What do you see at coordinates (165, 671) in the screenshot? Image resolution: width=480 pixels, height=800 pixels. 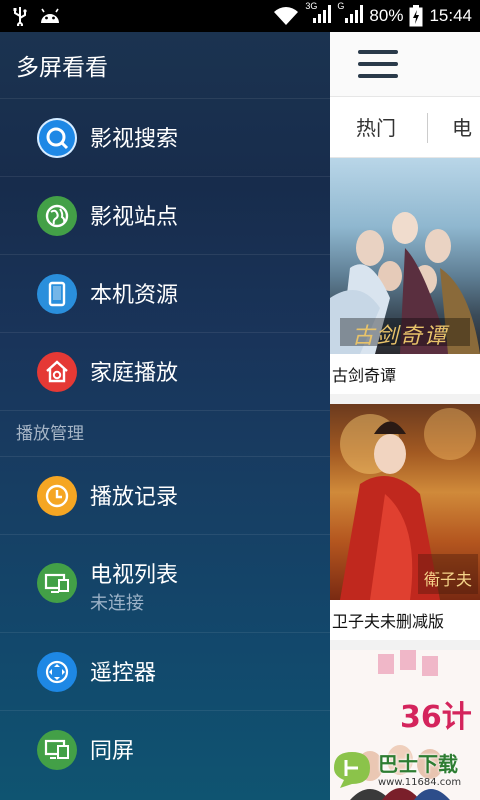 I see `menu-item-remote-control: 遥控器` at bounding box center [165, 671].